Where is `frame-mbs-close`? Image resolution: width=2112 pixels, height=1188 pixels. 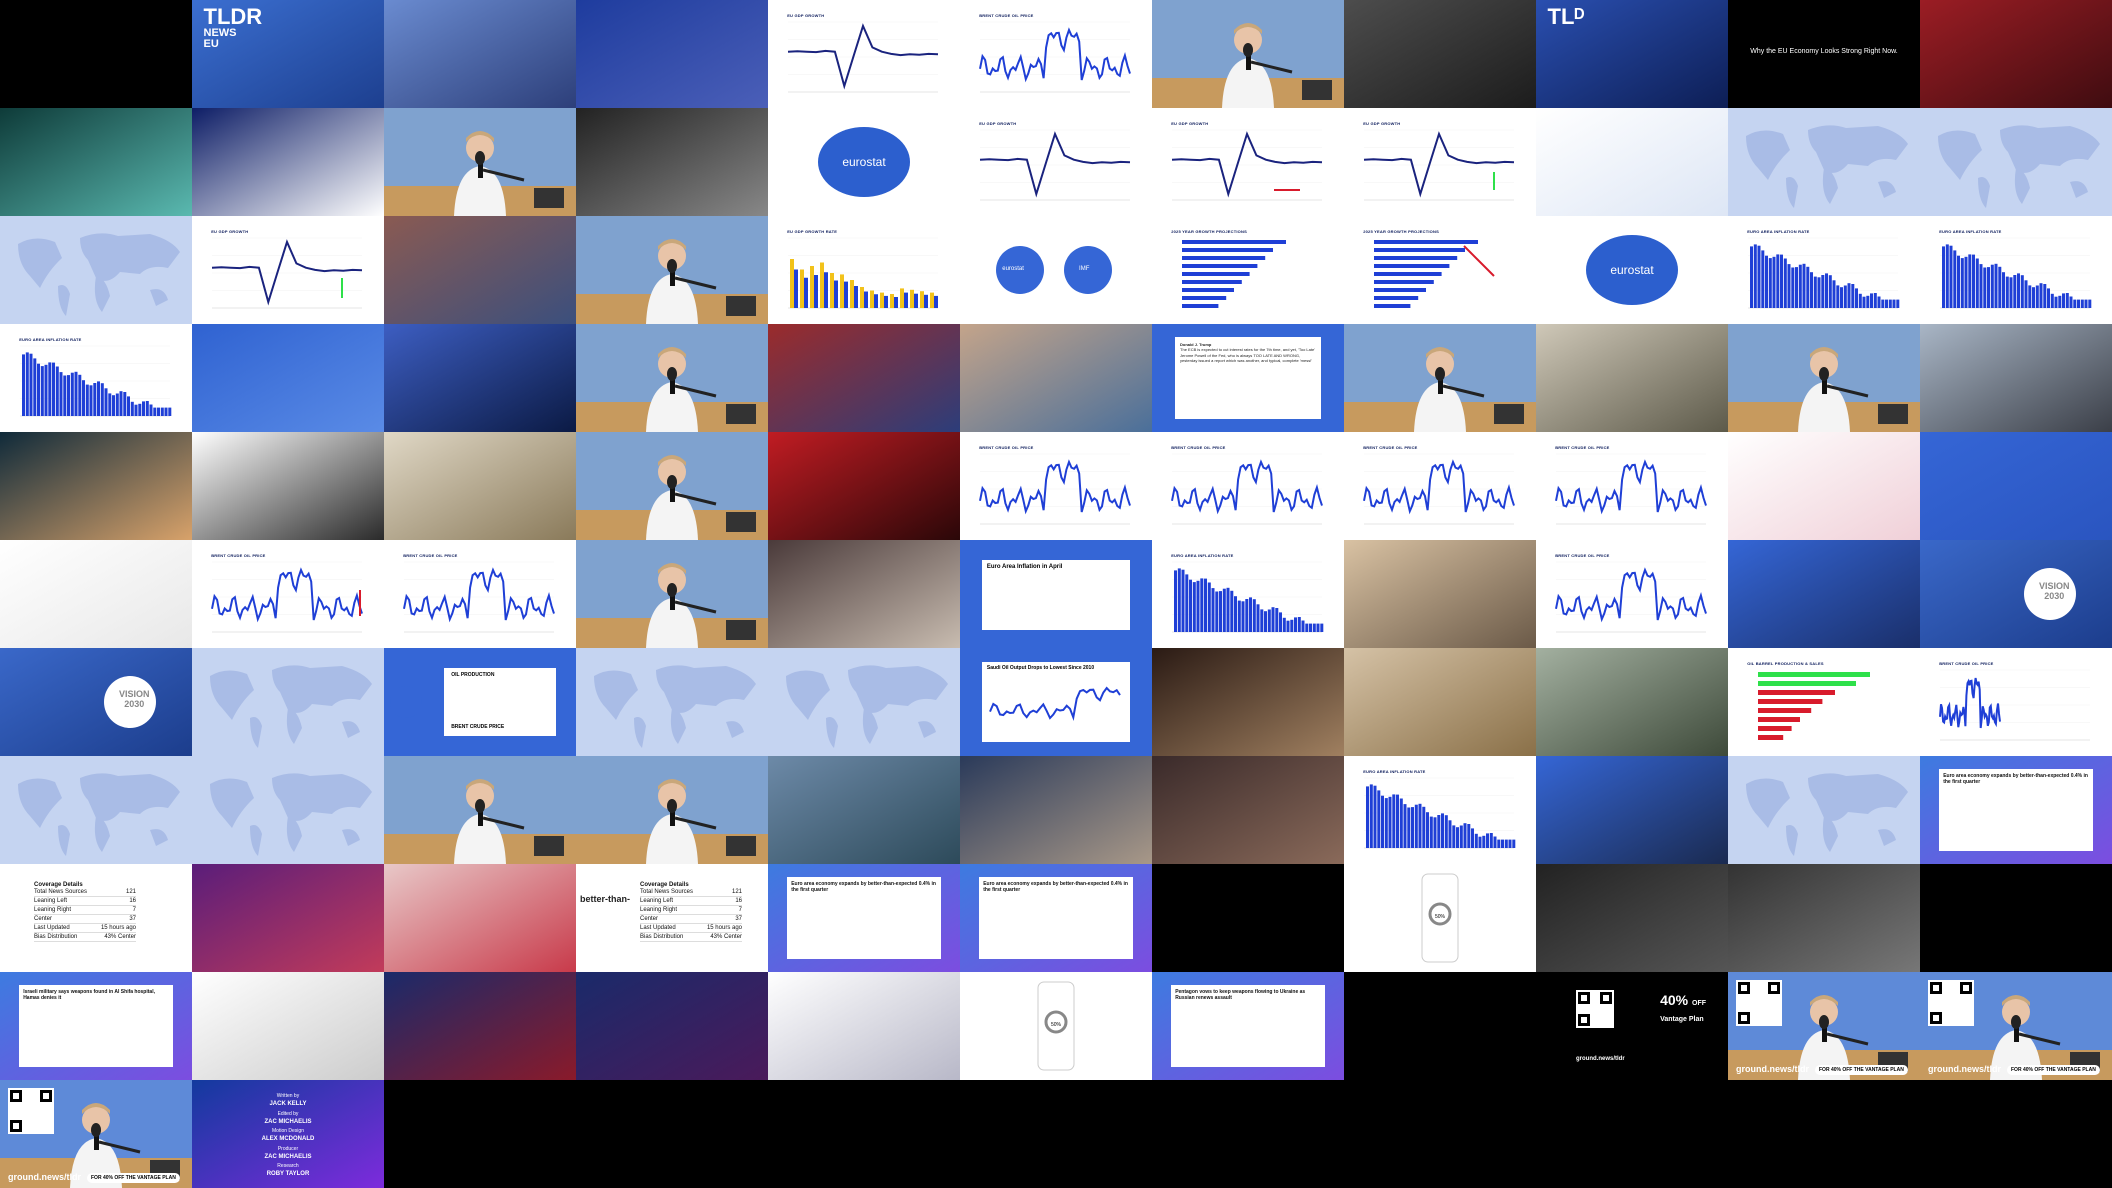 frame-mbs-close is located at coordinates (1248, 702).